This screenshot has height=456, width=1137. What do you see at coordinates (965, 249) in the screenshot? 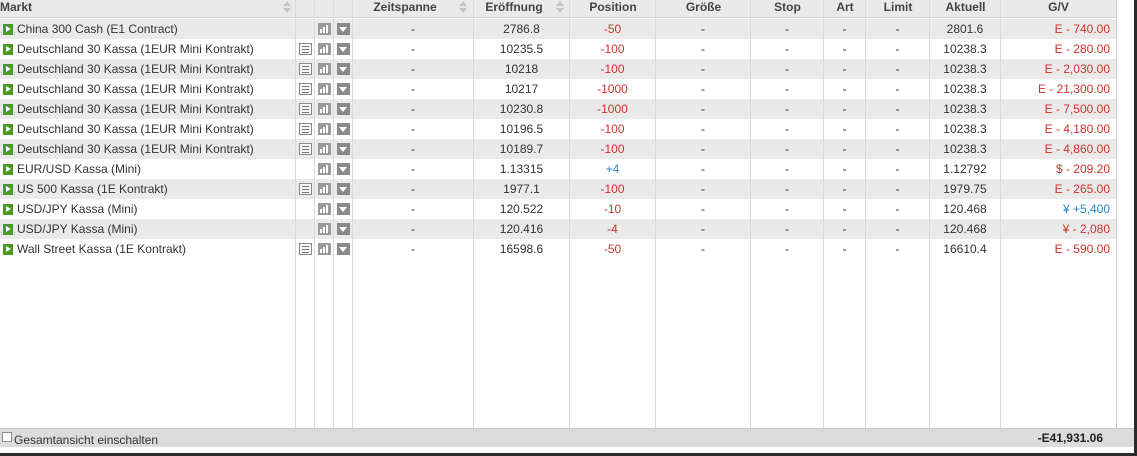
I see `cell-aktuell: 16610.4` at bounding box center [965, 249].